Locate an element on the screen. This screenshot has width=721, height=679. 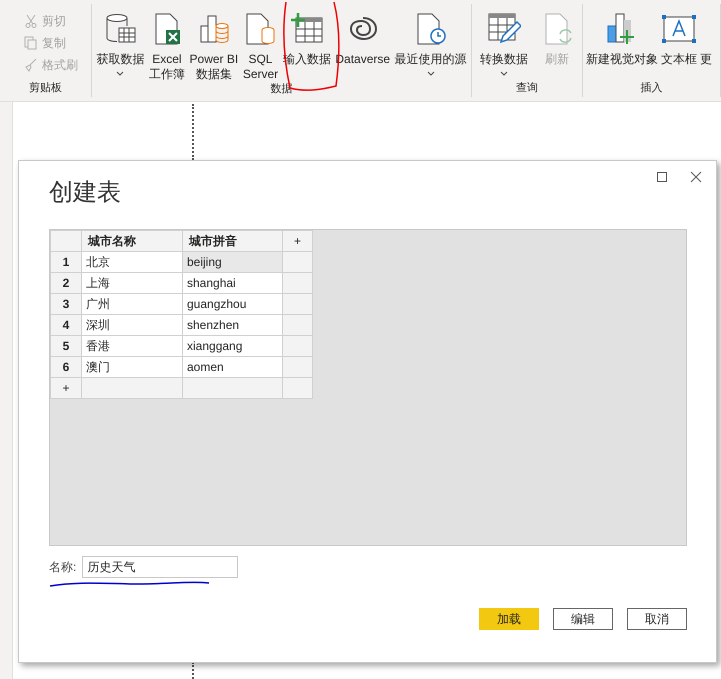
ribbon-button: Excel 工作簿 is located at coordinates (166, 43).